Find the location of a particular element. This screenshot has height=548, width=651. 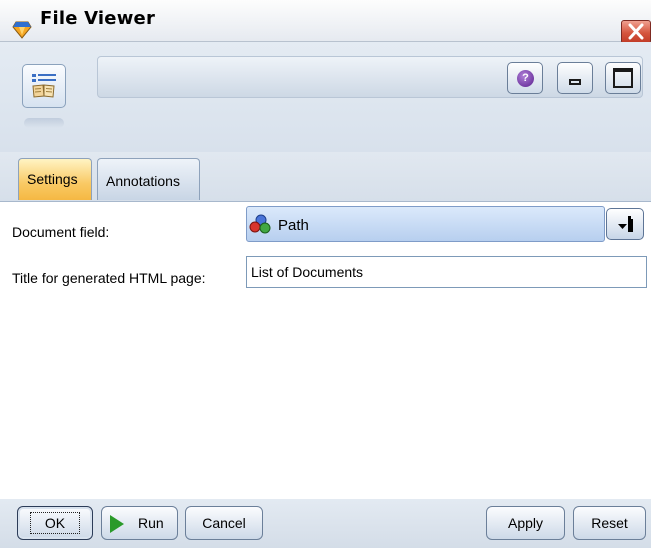

minimize-button is located at coordinates (575, 78).